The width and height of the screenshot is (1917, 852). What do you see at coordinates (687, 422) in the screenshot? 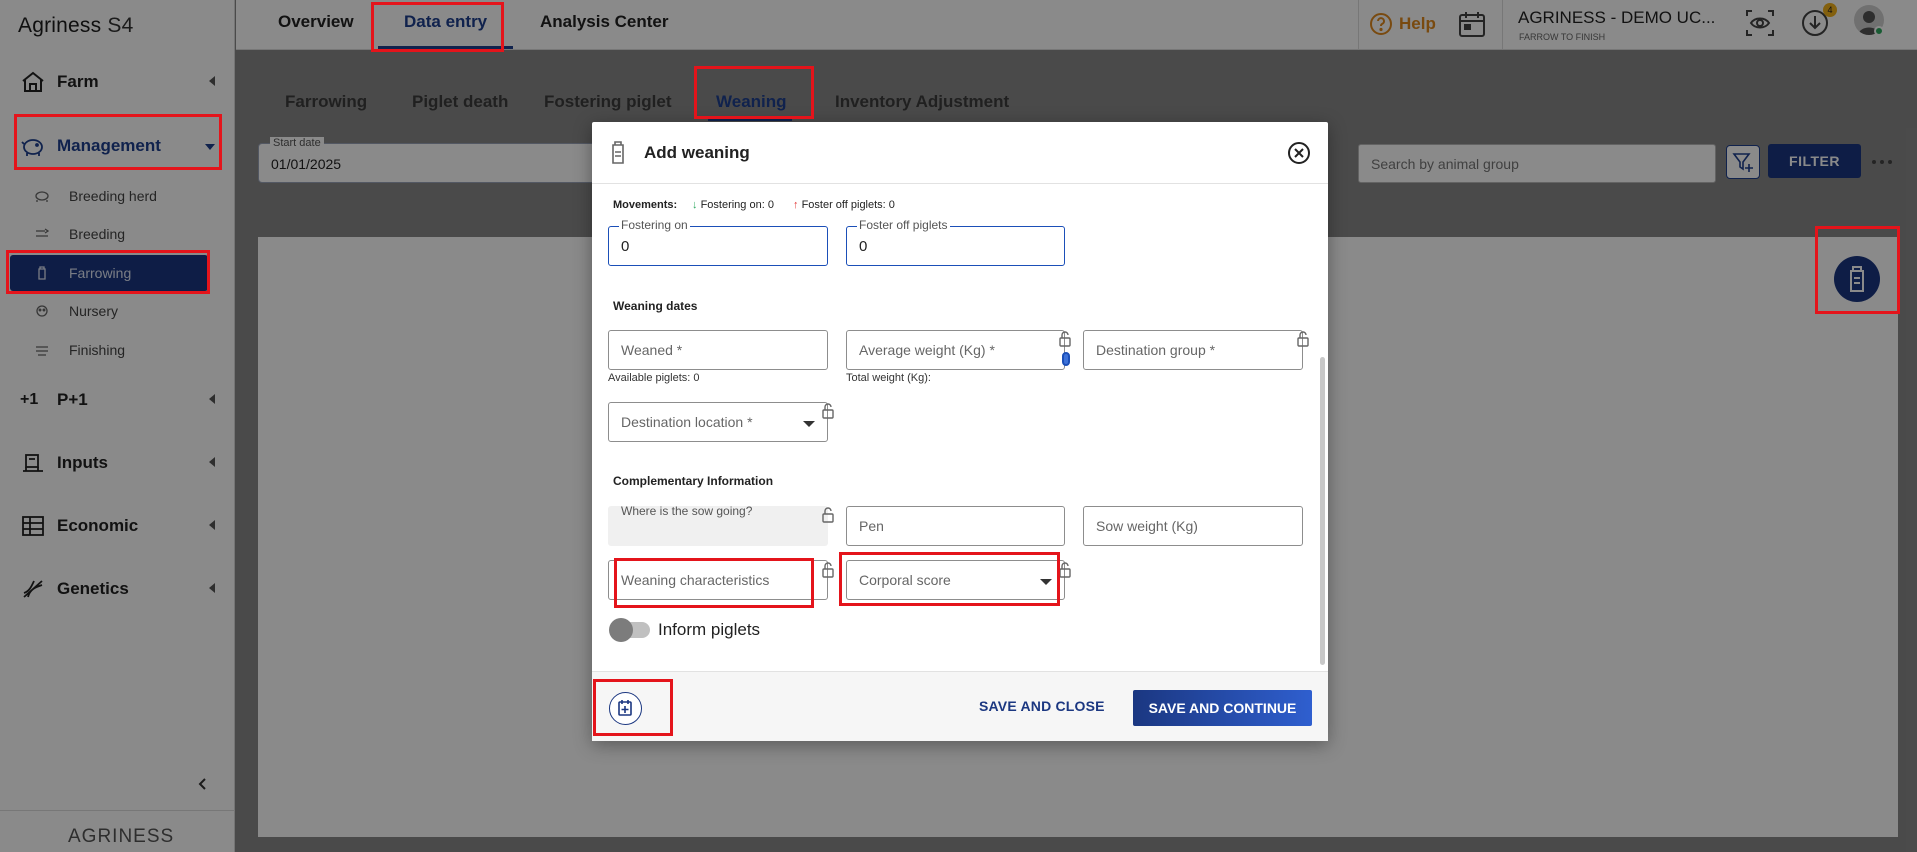
I see `field-placeholder: Destination location *` at bounding box center [687, 422].